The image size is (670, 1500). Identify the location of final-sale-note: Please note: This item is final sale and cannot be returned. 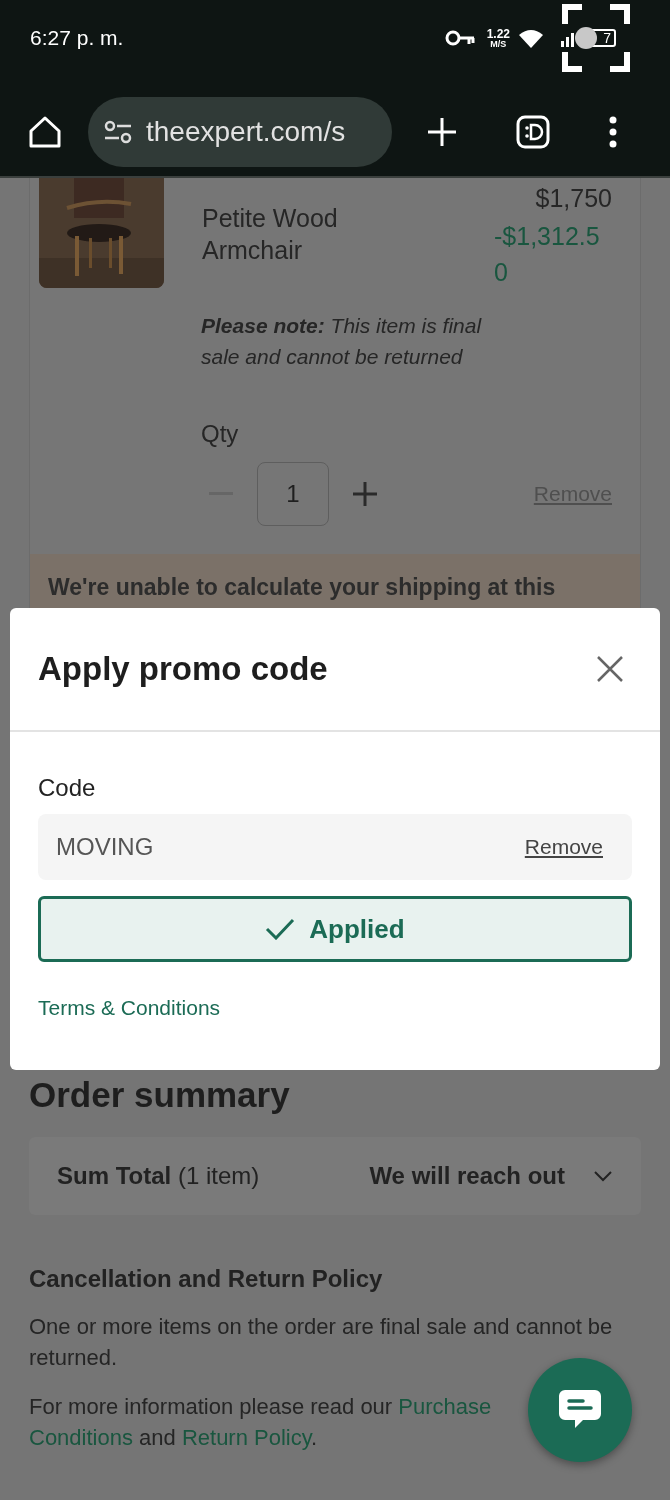
(342, 341).